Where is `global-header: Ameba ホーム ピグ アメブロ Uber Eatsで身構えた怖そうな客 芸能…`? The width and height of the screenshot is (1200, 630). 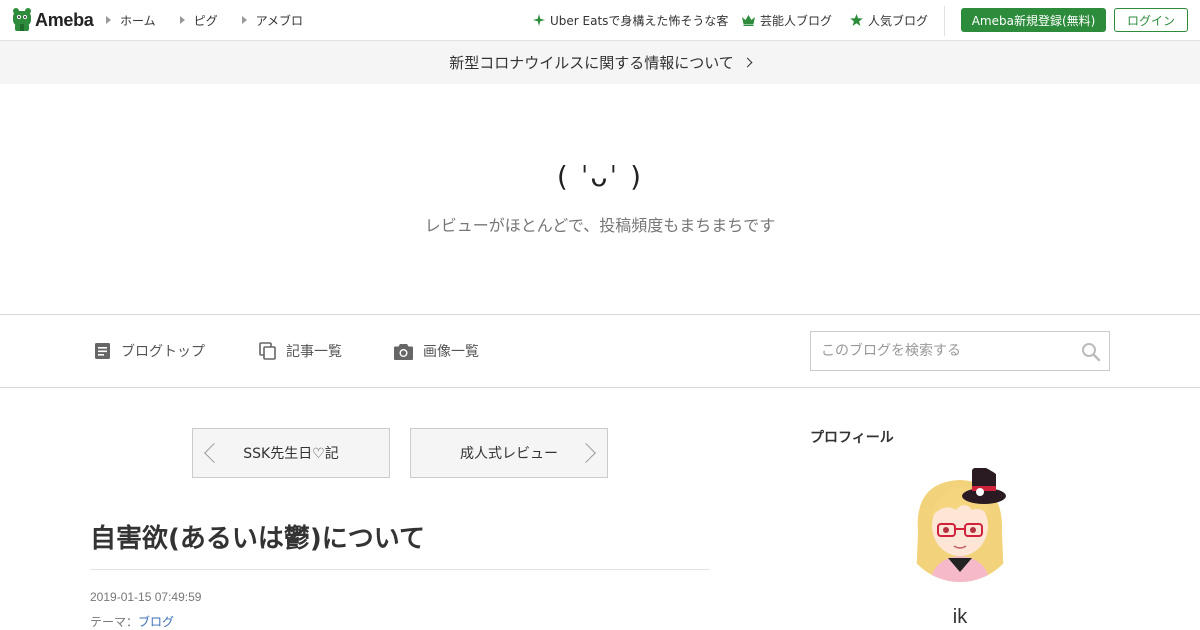 global-header: Ameba ホーム ピグ アメブロ Uber Eatsで身構えた怖そうな客 芸能… is located at coordinates (600, 20).